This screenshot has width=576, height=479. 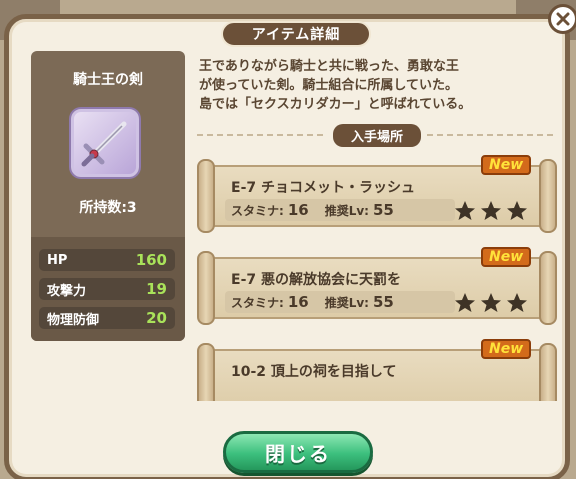 I want to click on close-icon, so click(x=563, y=19).